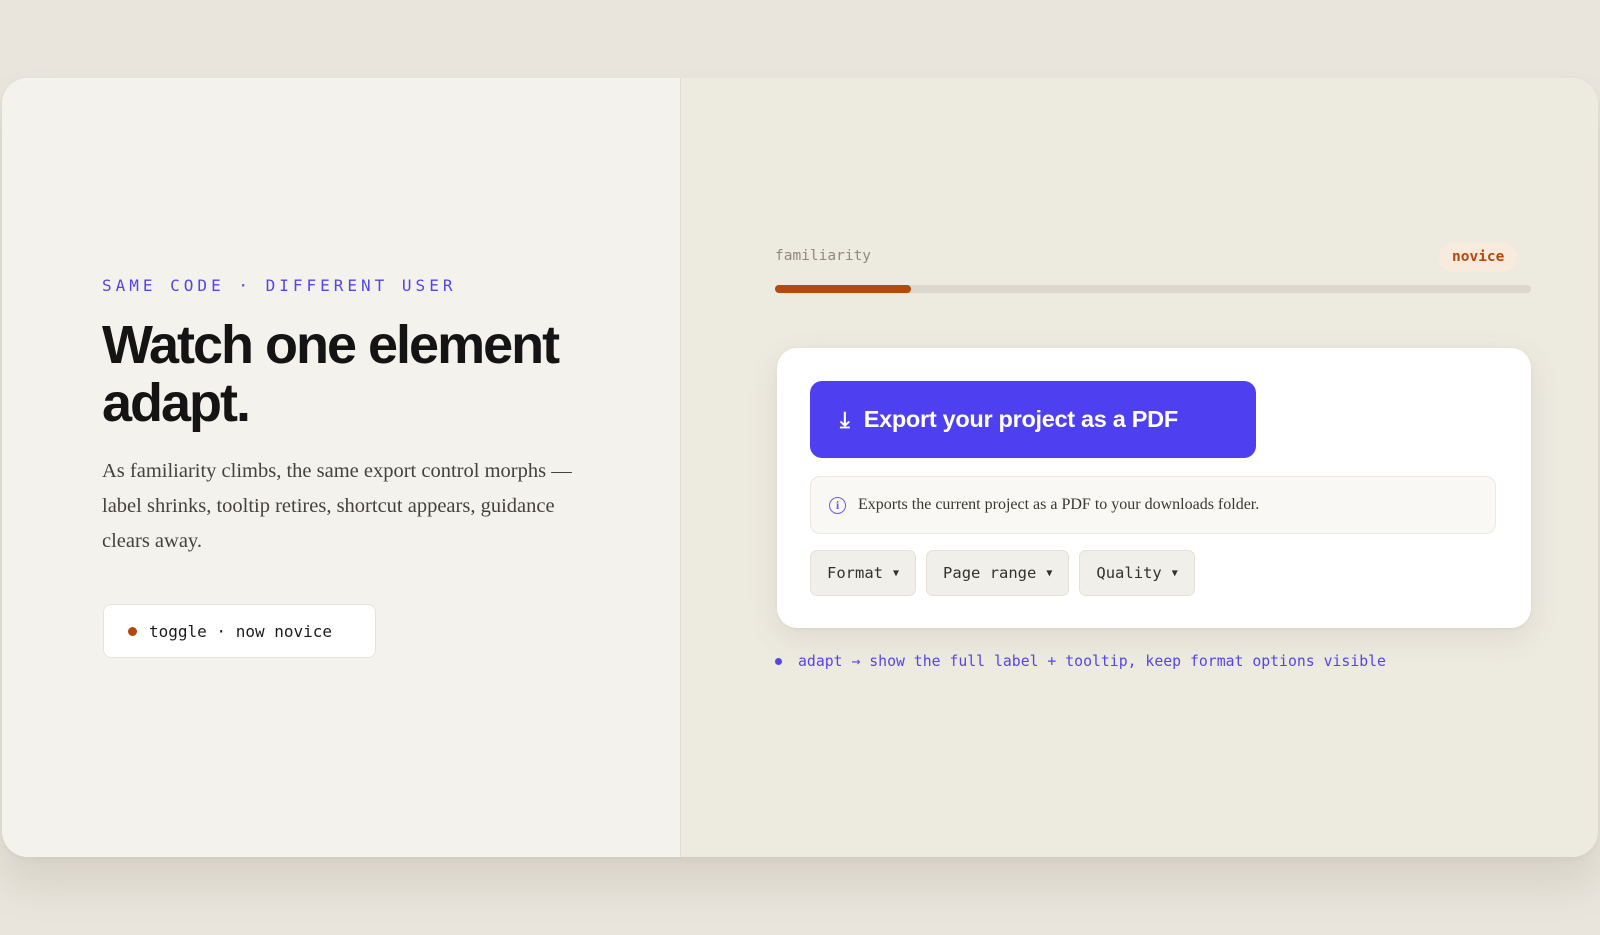 This screenshot has height=935, width=1600. I want to click on familiarity-toggle-button: toggle · now novice, so click(239, 631).